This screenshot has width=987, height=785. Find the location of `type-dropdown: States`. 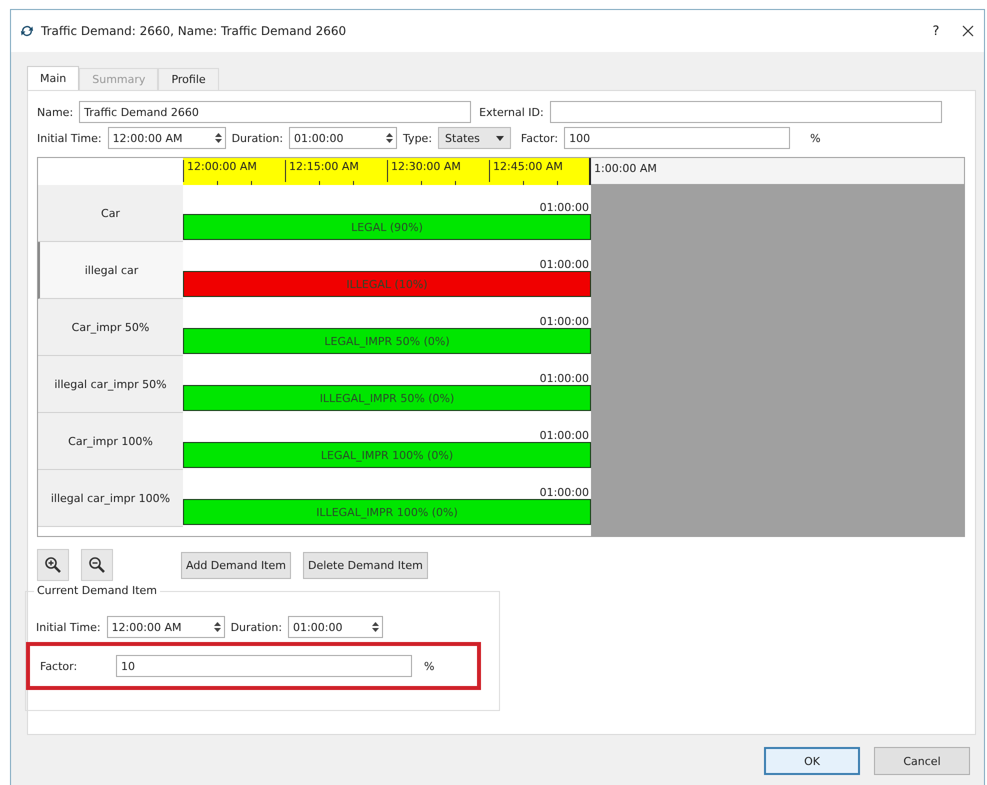

type-dropdown: States is located at coordinates (474, 138).